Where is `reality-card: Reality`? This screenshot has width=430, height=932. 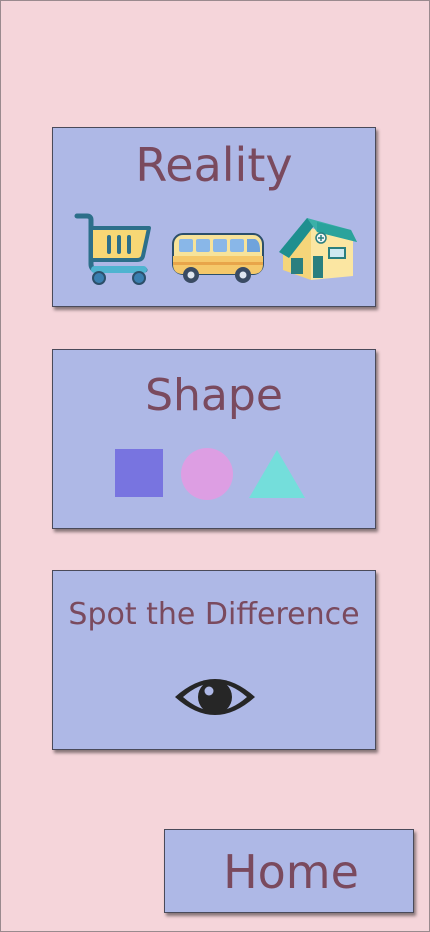
reality-card: Reality is located at coordinates (214, 217).